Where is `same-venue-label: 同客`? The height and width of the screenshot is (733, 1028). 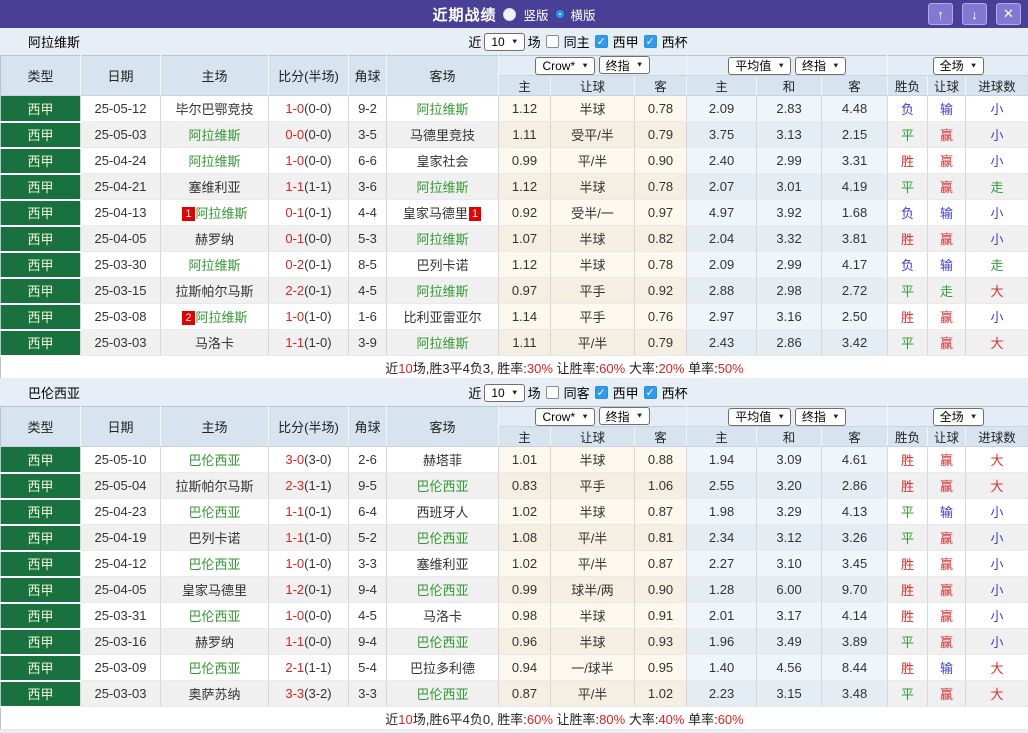
same-venue-label: 同客 is located at coordinates (577, 392).